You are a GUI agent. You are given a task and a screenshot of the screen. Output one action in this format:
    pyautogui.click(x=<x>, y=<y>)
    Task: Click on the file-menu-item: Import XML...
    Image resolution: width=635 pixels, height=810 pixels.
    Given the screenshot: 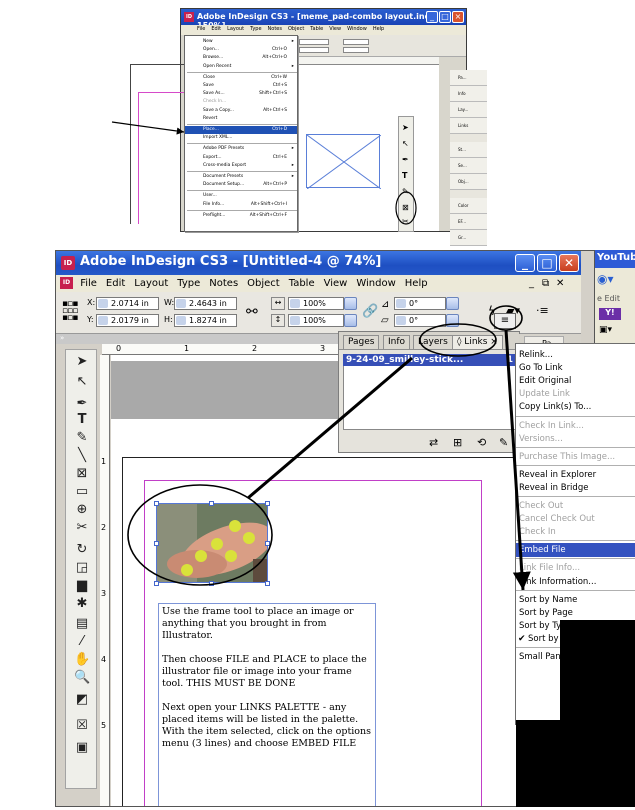 What is the action you would take?
    pyautogui.click(x=241, y=138)
    